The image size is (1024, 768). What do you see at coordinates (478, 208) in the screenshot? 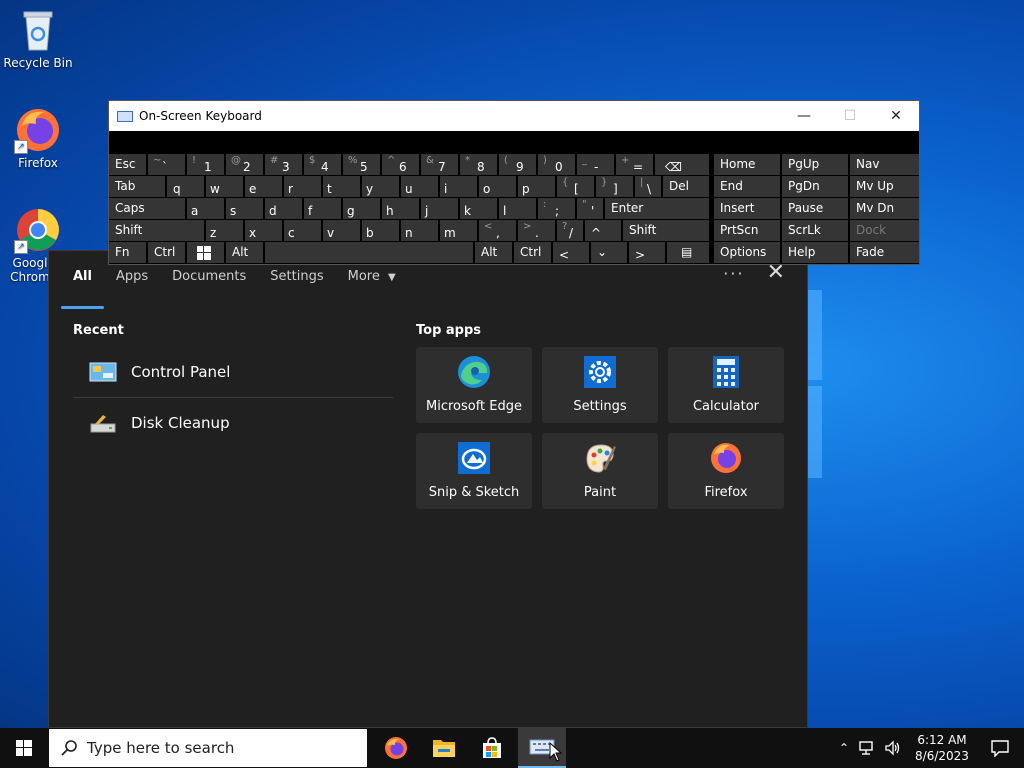
I see `key-k: k` at bounding box center [478, 208].